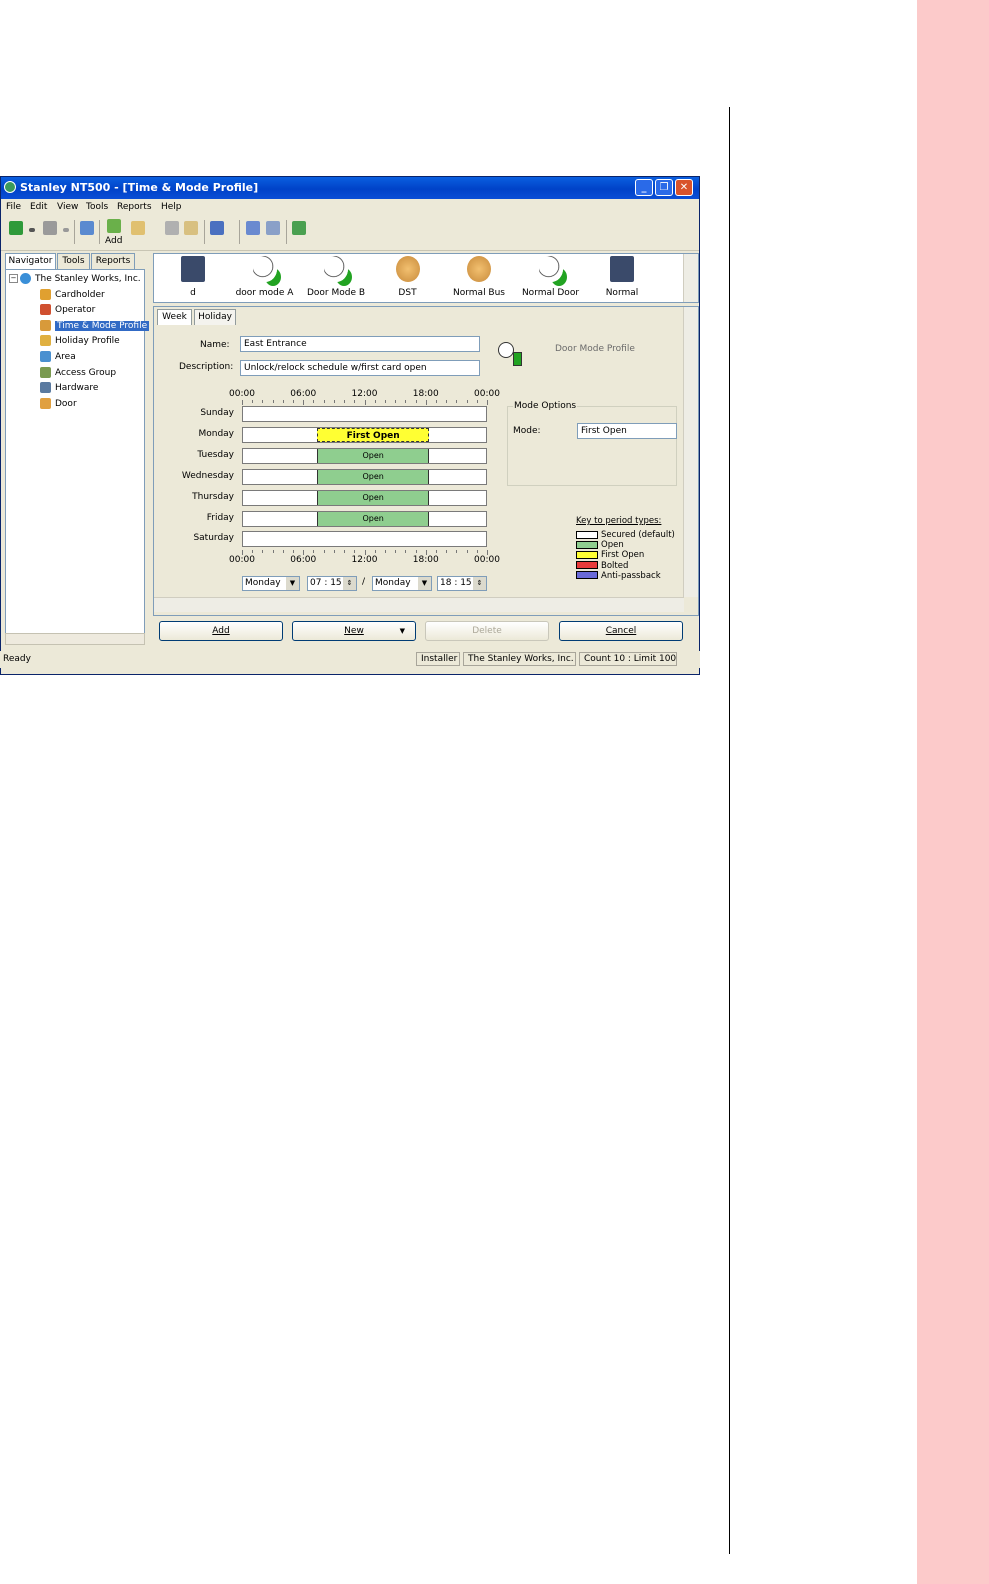 The image size is (989, 1584). What do you see at coordinates (113, 261) in the screenshot?
I see `tab-reports: Reports` at bounding box center [113, 261].